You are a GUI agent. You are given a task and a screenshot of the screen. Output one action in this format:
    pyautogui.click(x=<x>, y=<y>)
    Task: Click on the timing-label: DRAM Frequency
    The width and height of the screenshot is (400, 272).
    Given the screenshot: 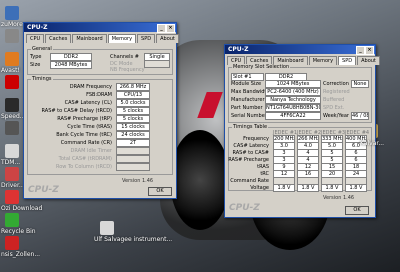 What is the action you would take?
    pyautogui.click(x=90, y=87)
    